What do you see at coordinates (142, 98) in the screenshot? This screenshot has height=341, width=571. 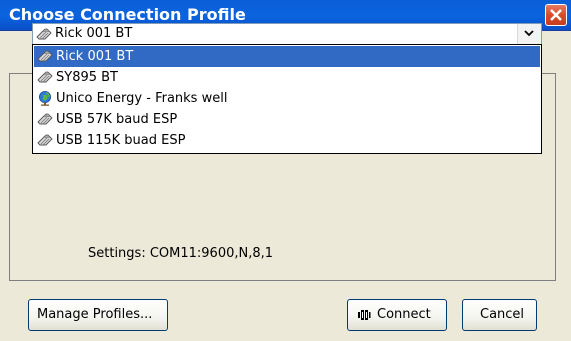 I see `list-item-label: Unico Energy - Franks well` at bounding box center [142, 98].